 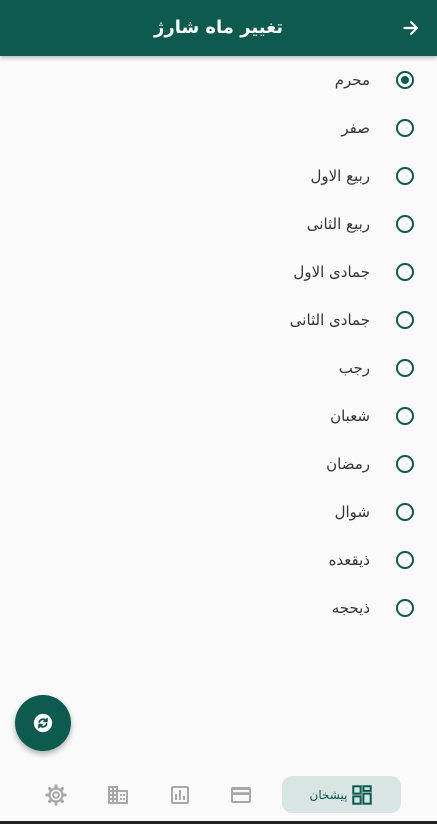 What do you see at coordinates (218, 272) in the screenshot?
I see `month-option: جمادی الاول` at bounding box center [218, 272].